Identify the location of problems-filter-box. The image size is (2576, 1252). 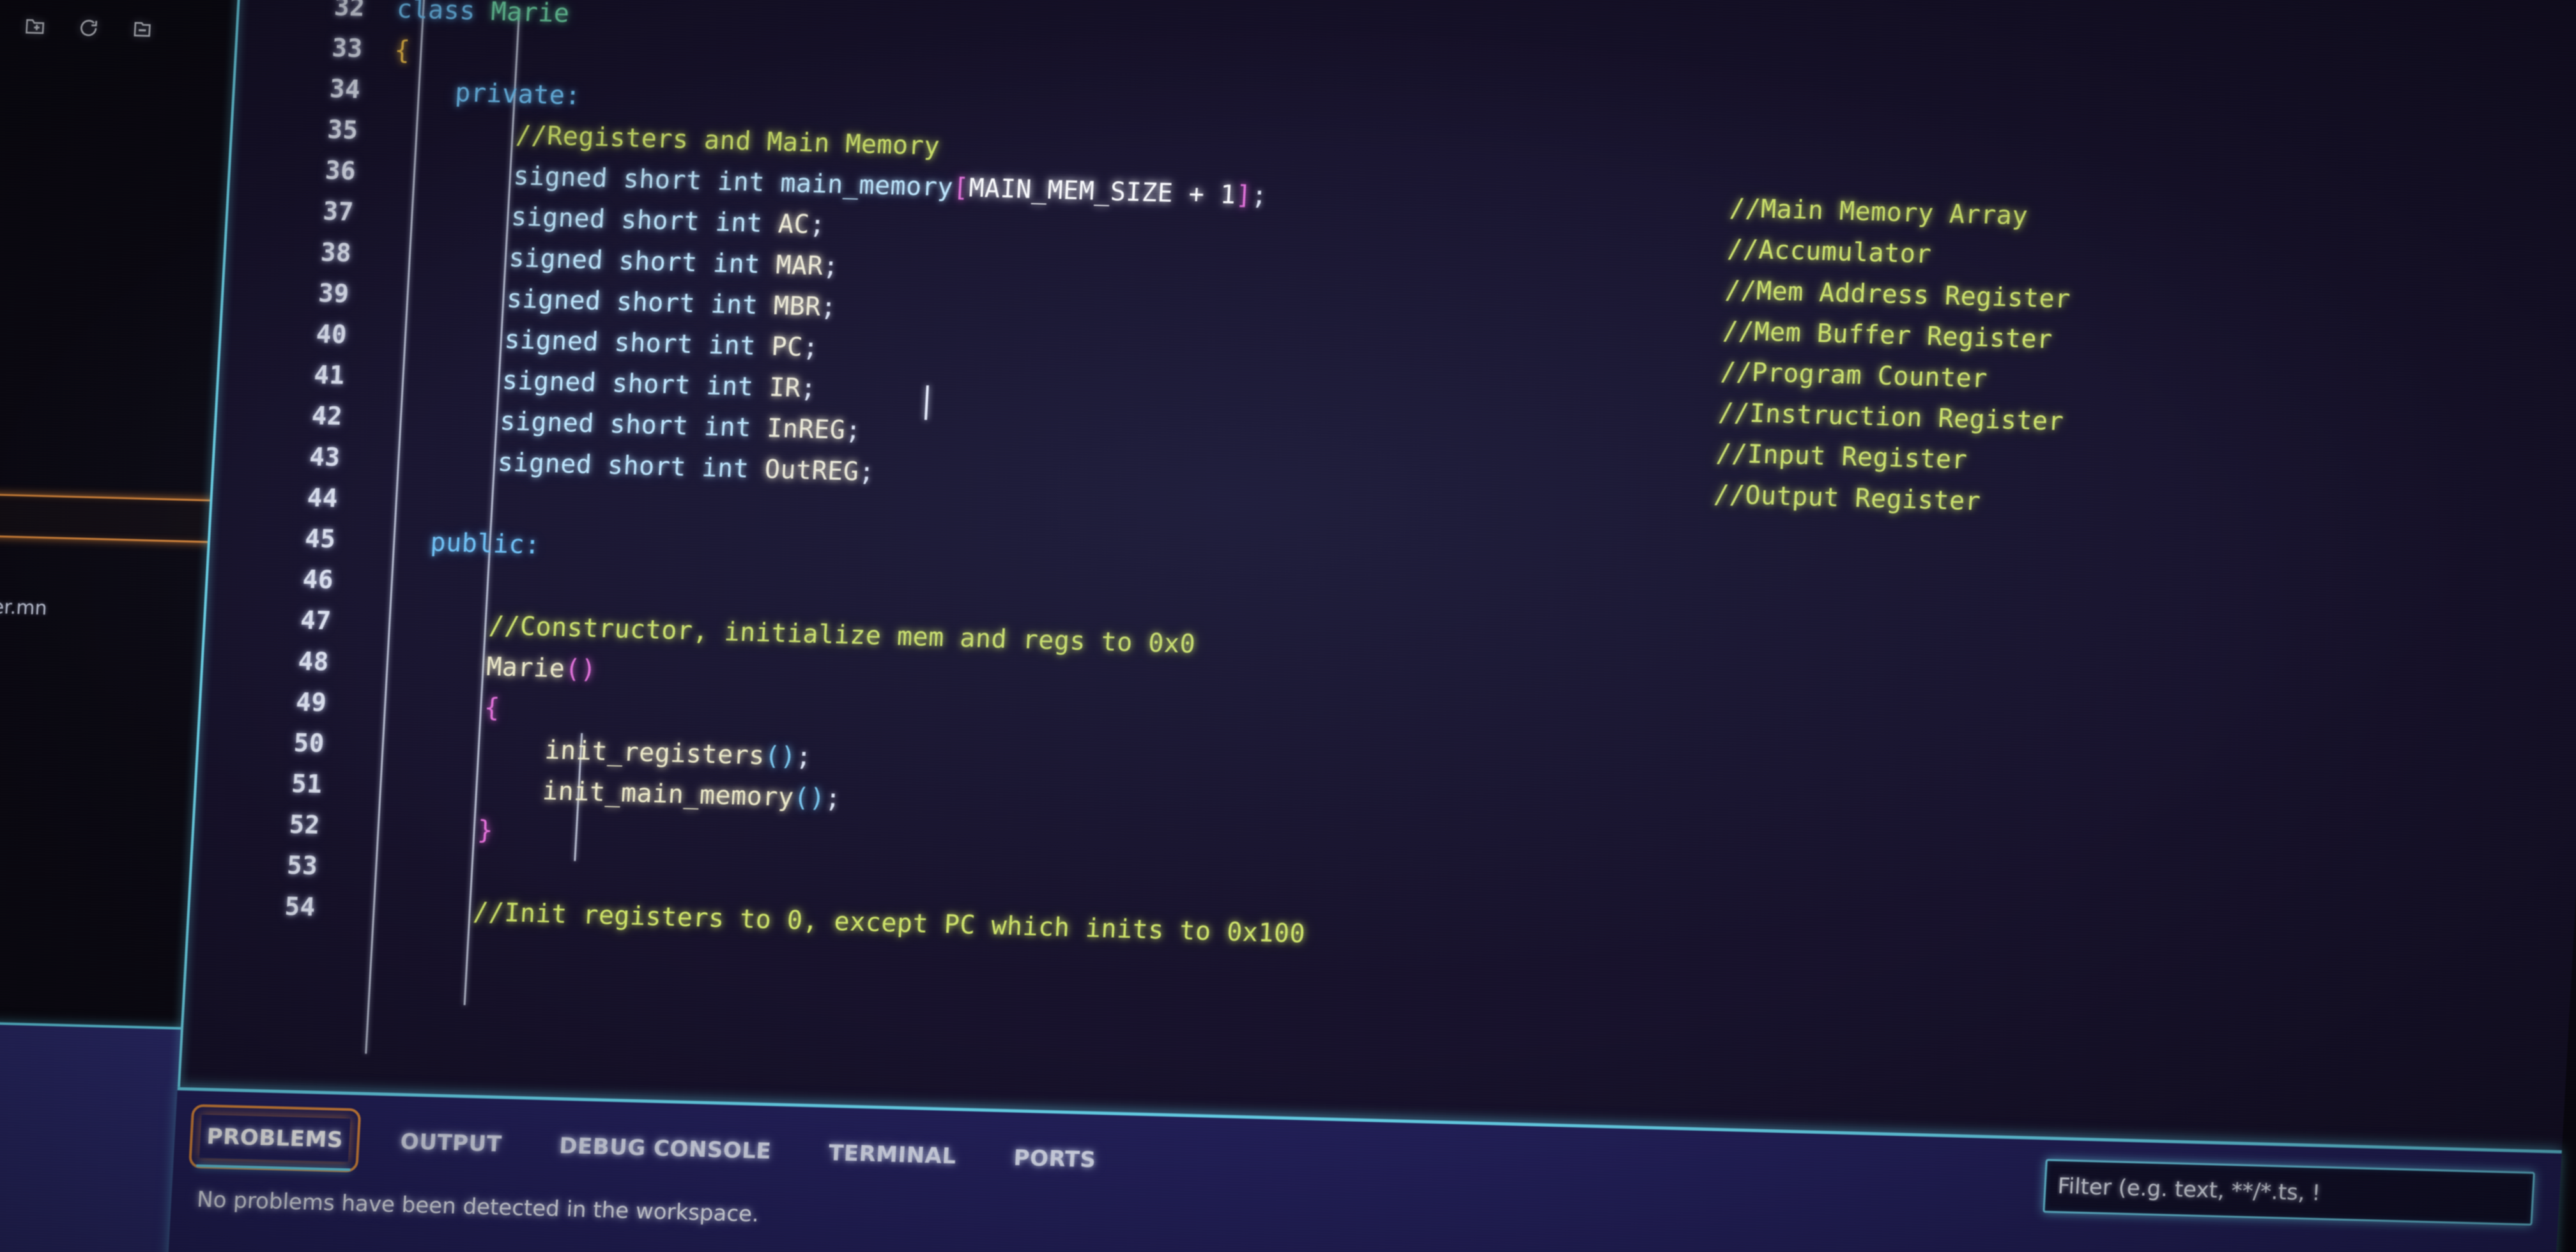
(2289, 1192).